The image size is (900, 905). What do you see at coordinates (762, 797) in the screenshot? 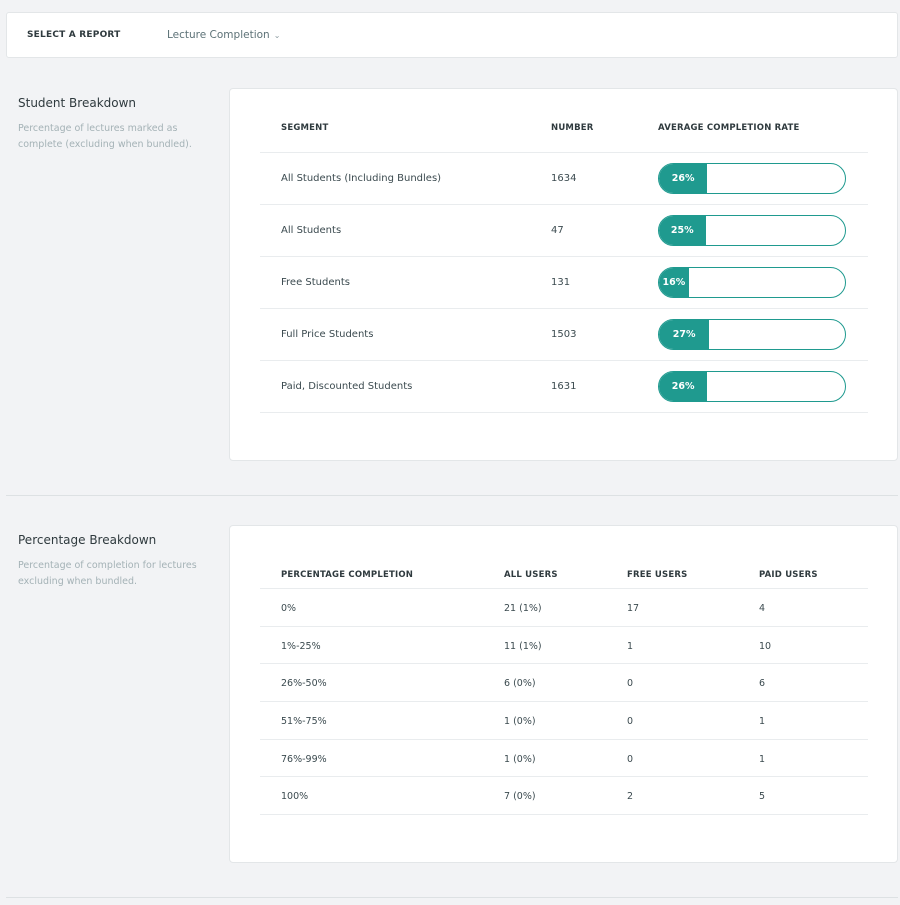
I see `paid-users-cell: 5` at bounding box center [762, 797].